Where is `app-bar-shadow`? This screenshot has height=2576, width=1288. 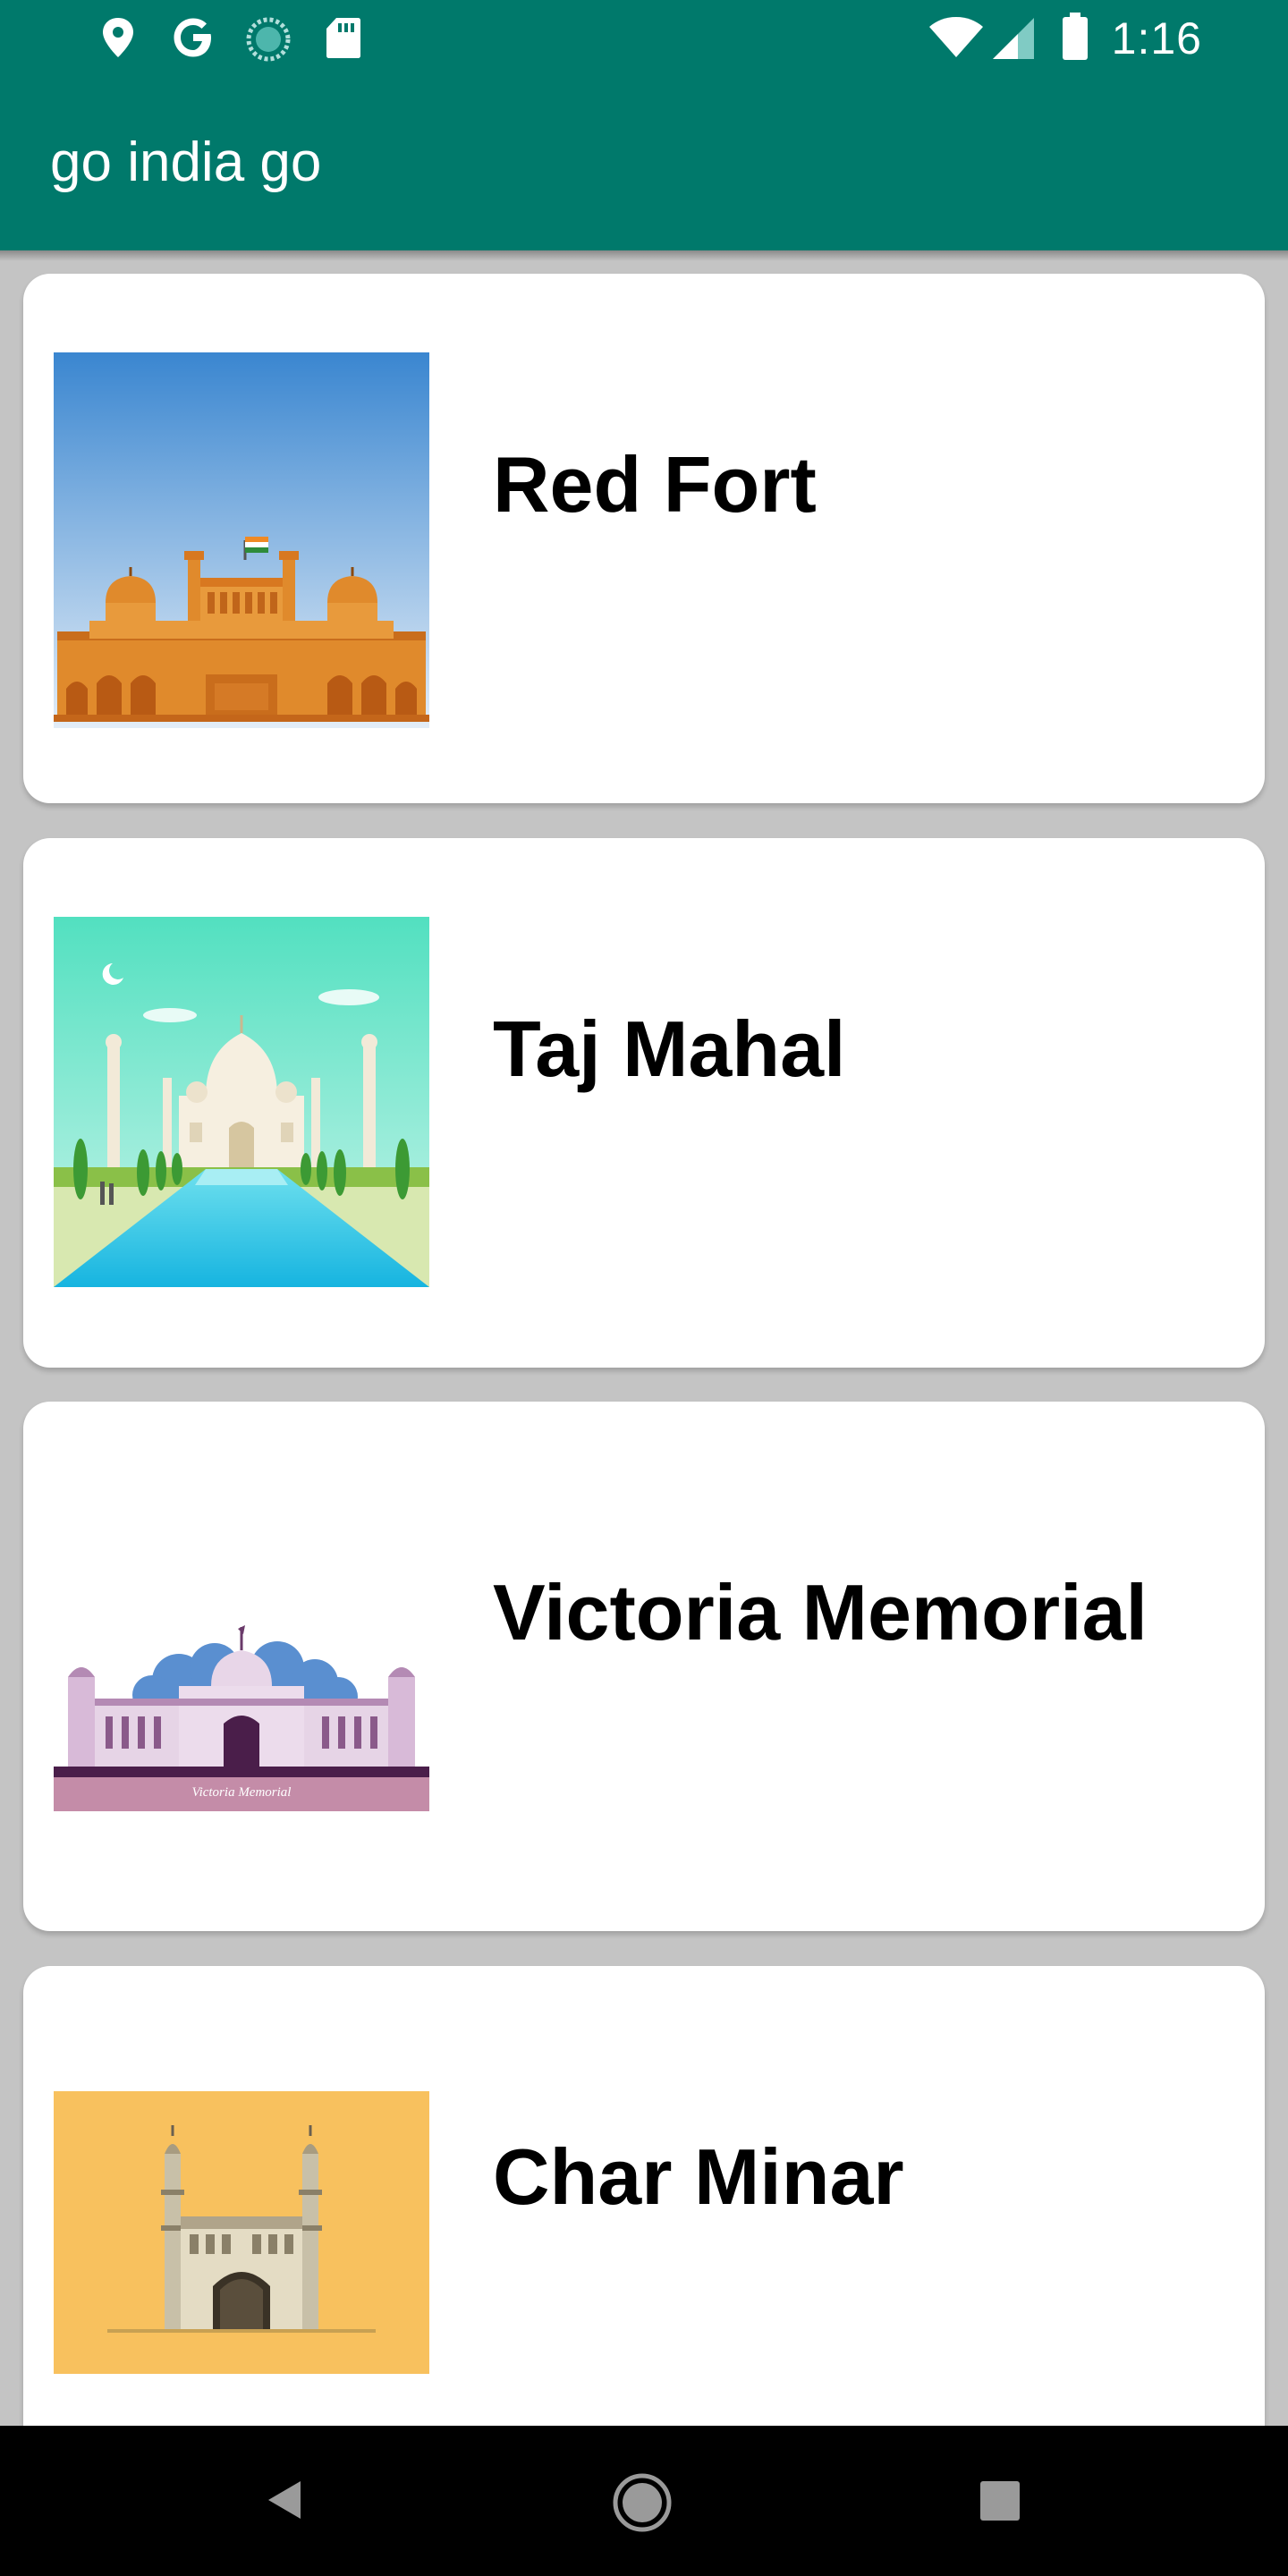 app-bar-shadow is located at coordinates (644, 255).